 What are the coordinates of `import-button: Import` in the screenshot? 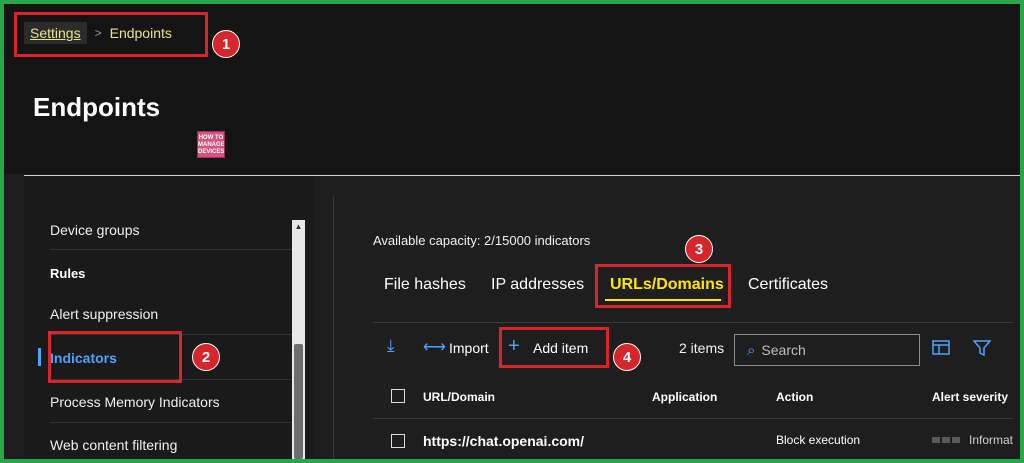 It's located at (469, 348).